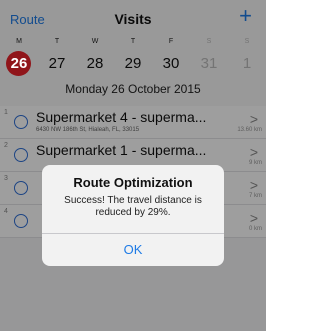  What do you see at coordinates (133, 182) in the screenshot?
I see `alert-title: Route Optimization` at bounding box center [133, 182].